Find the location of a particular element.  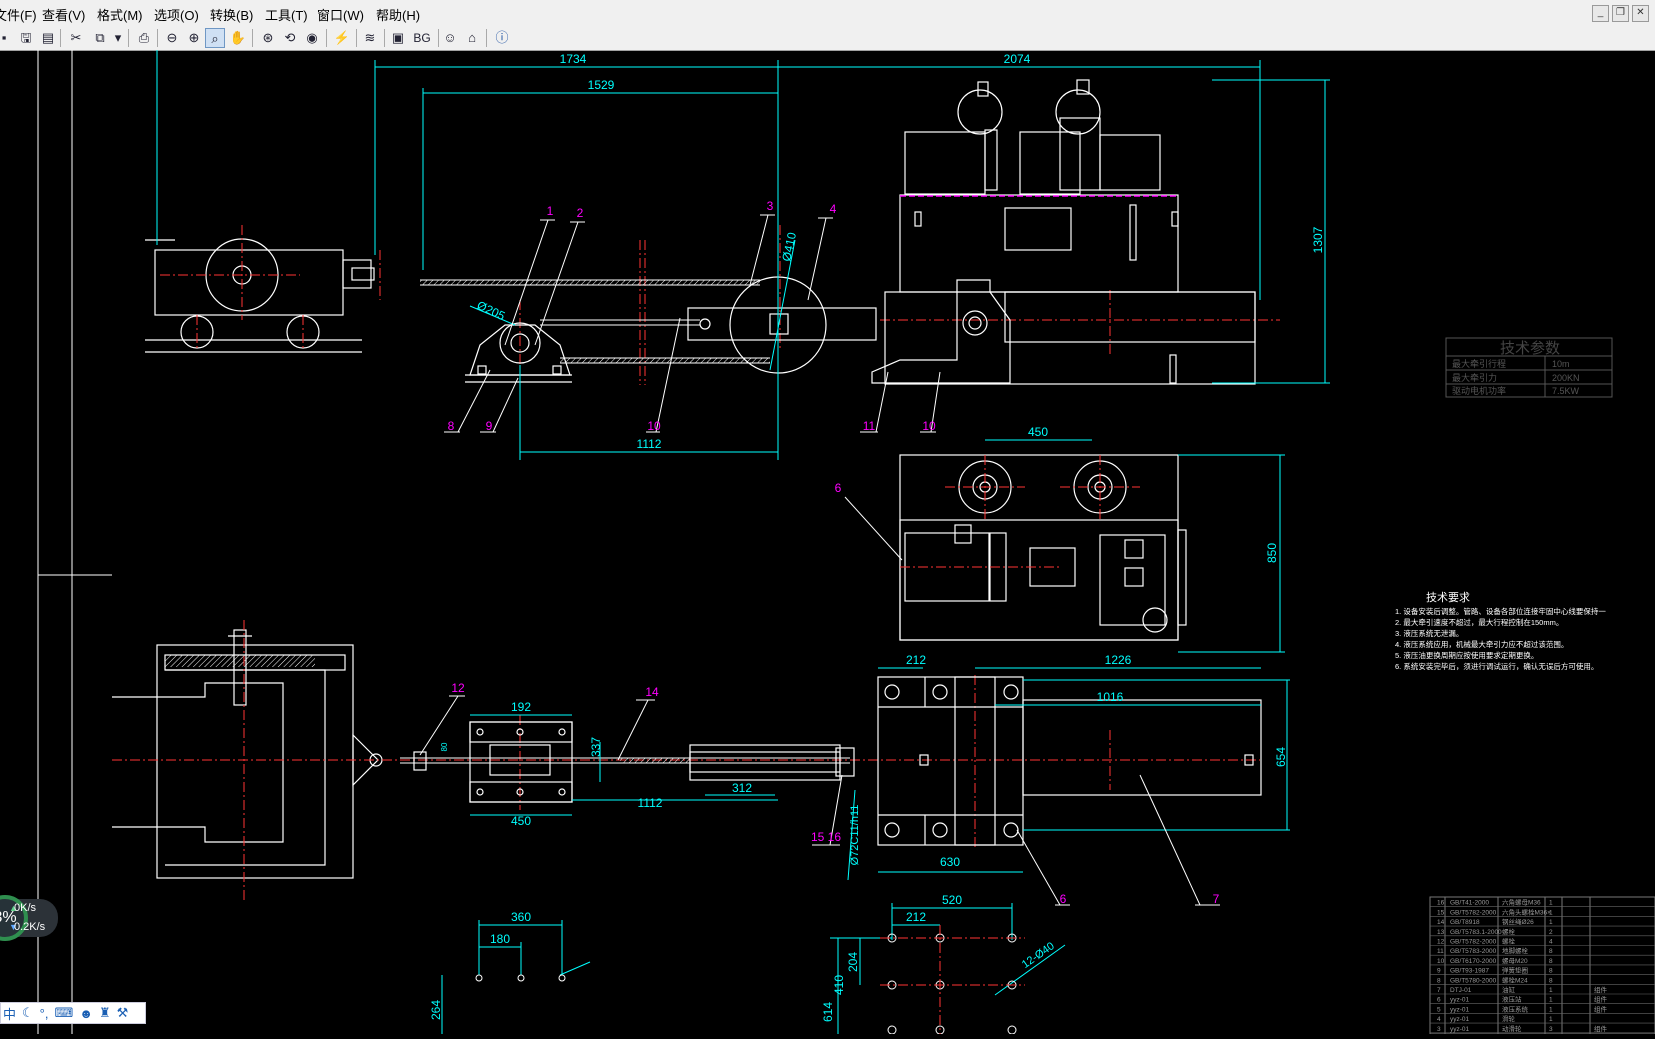

dim-dia410: Ø410 is located at coordinates (789, 247).